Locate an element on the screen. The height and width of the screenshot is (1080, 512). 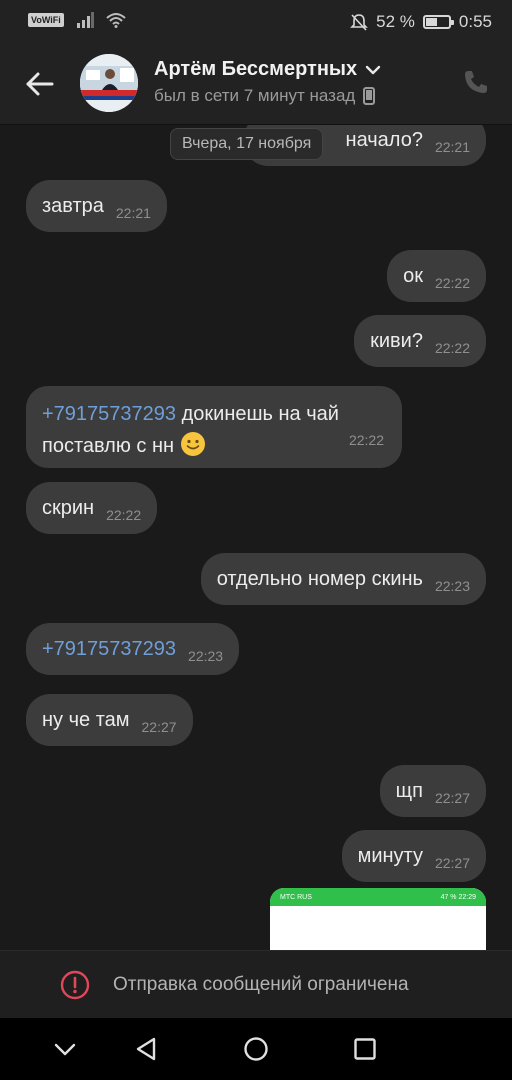
last-seen-row: был в сети 7 минут назад is located at coordinates (265, 96).